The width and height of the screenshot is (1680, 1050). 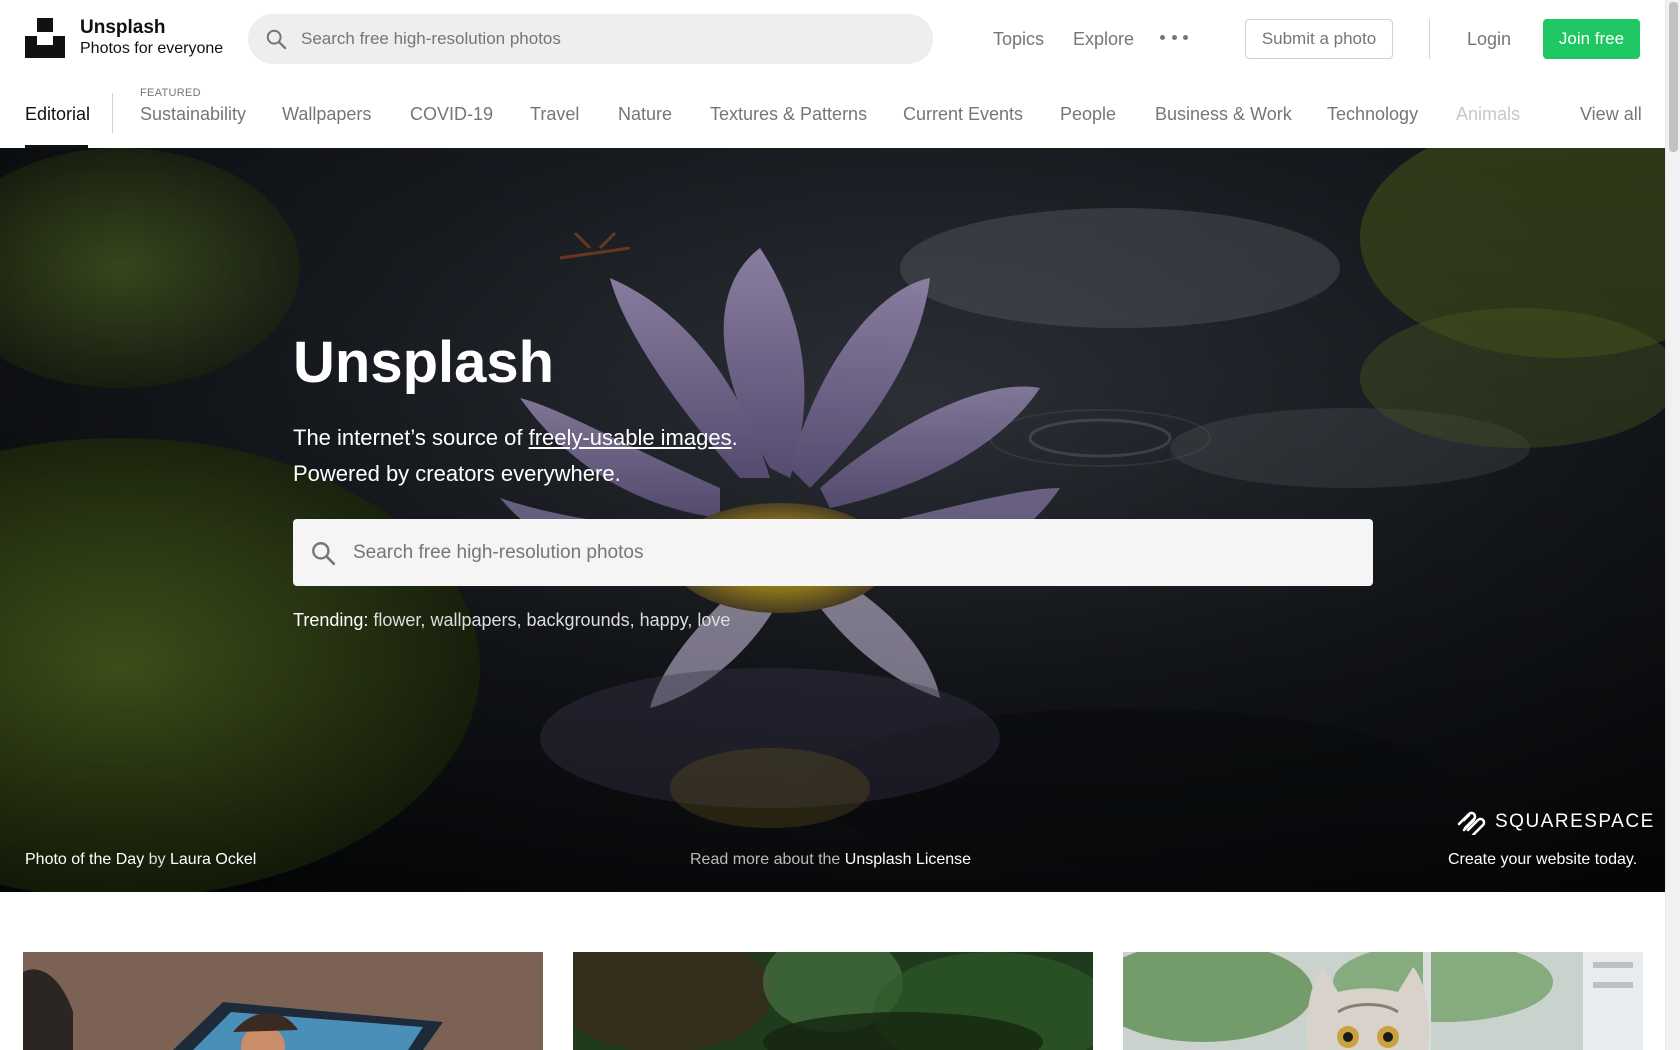 What do you see at coordinates (1575, 821) in the screenshot?
I see `sponsor-name: SQUARESPACE` at bounding box center [1575, 821].